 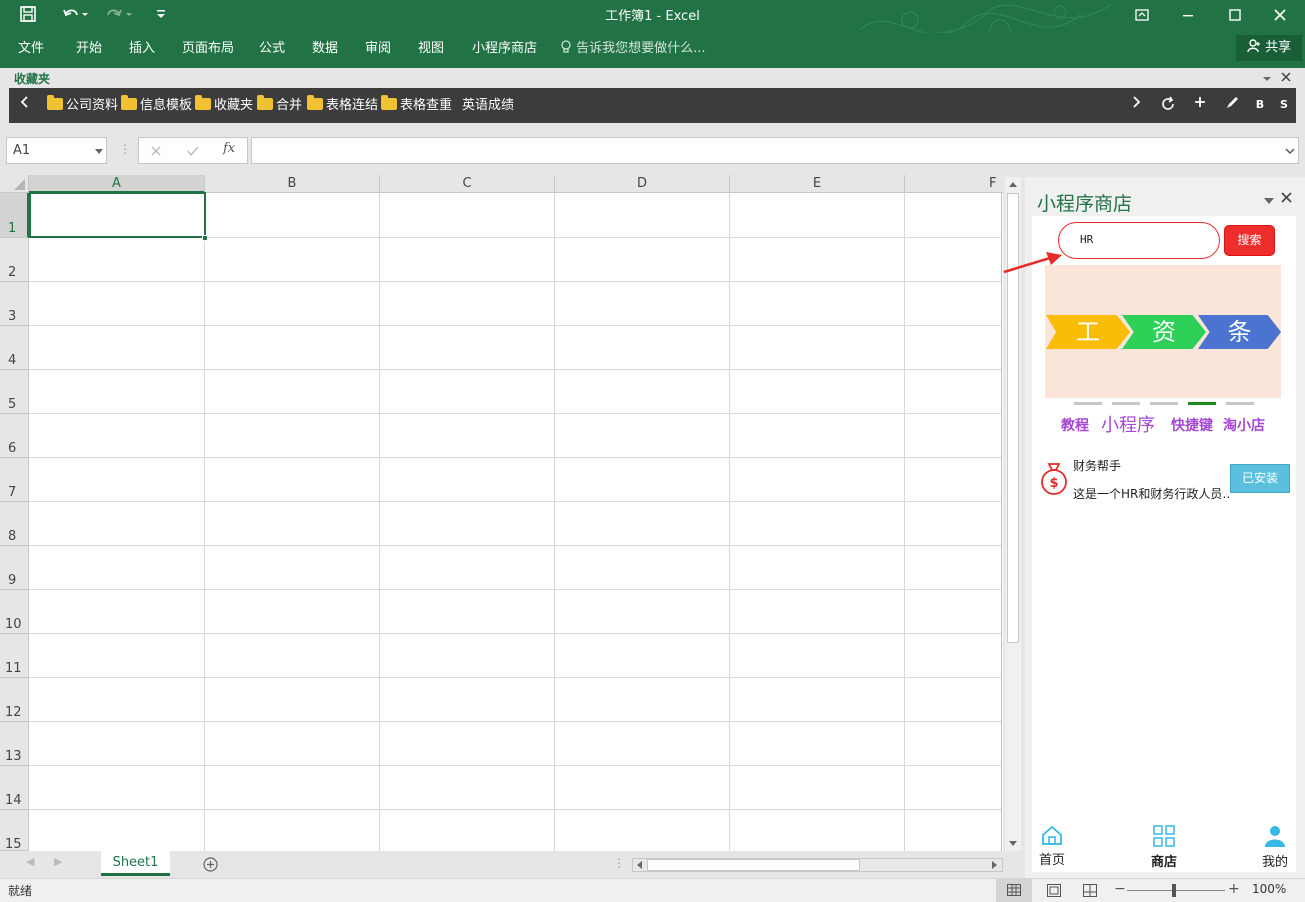 I want to click on maximize-icon, so click(x=1235, y=16).